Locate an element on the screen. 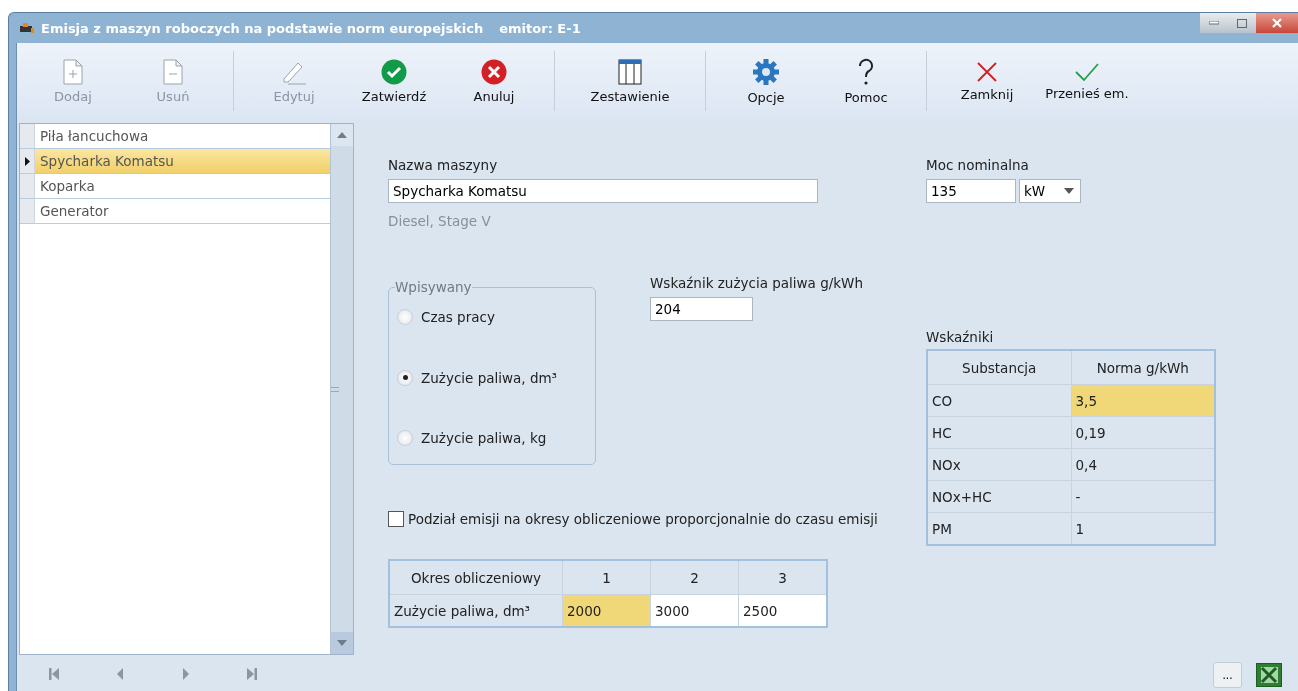 The image size is (1298, 691). table-cell: CO is located at coordinates (999, 400).